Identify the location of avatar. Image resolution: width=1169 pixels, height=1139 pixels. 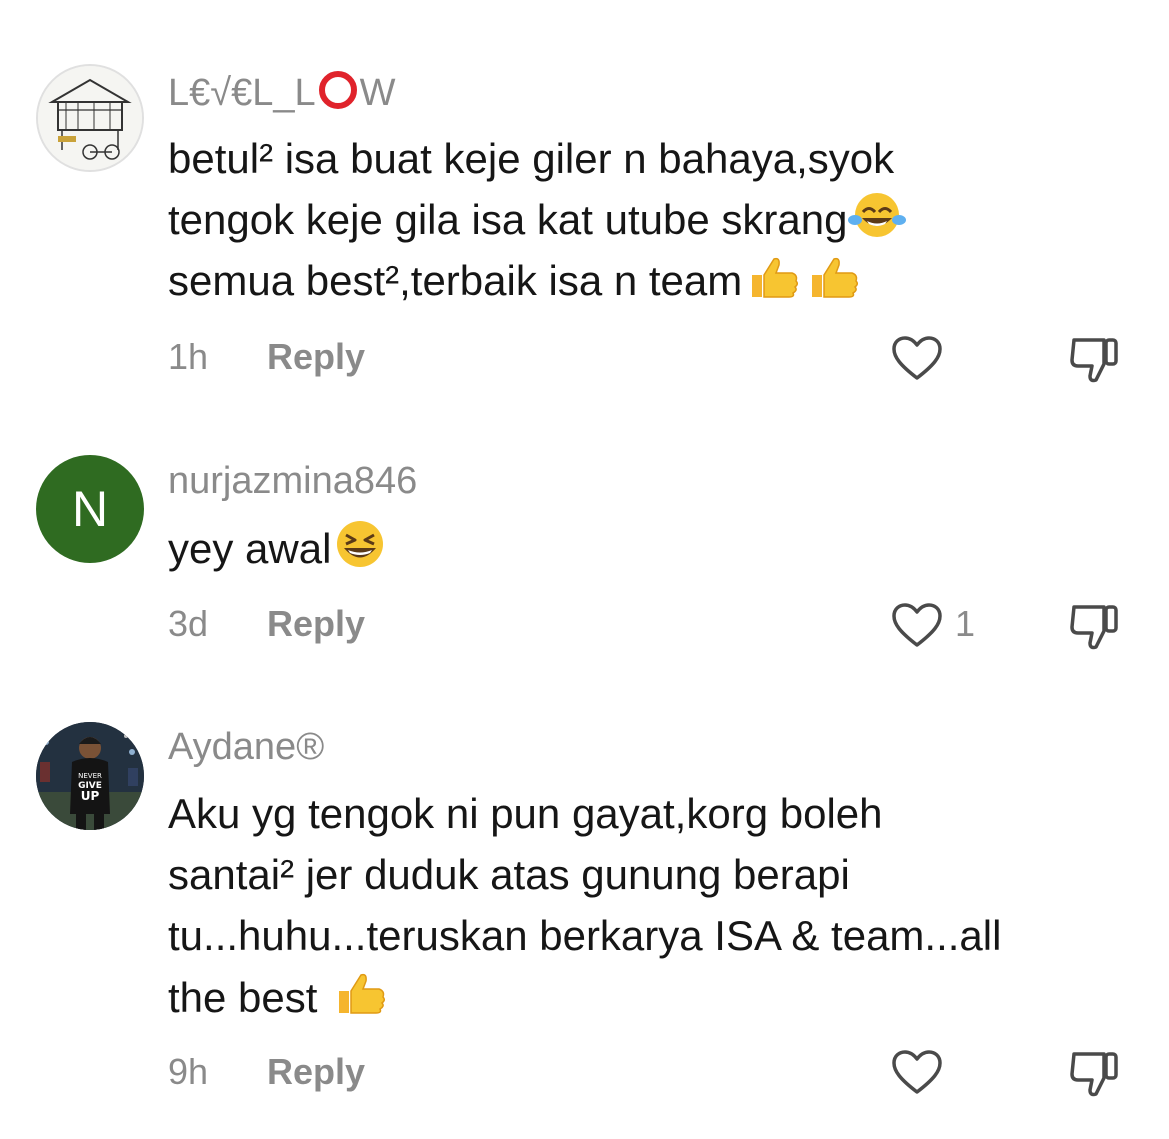
(90, 118).